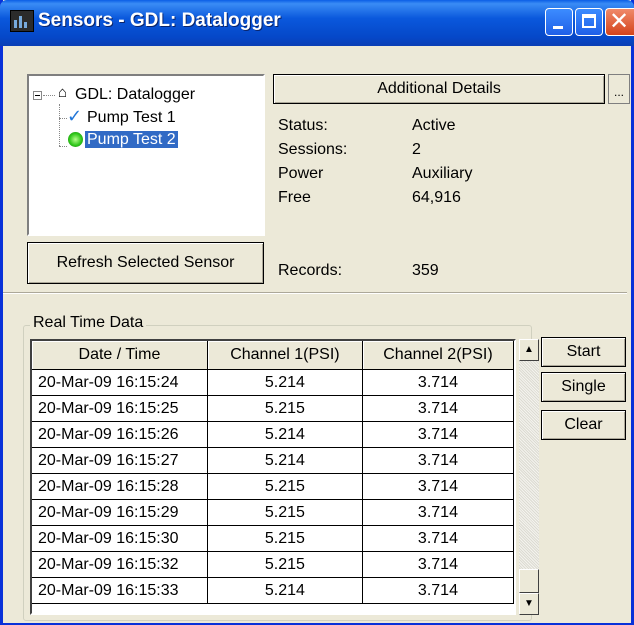  Describe the element at coordinates (75, 116) in the screenshot. I see `checkmark-icon: ✓` at that location.